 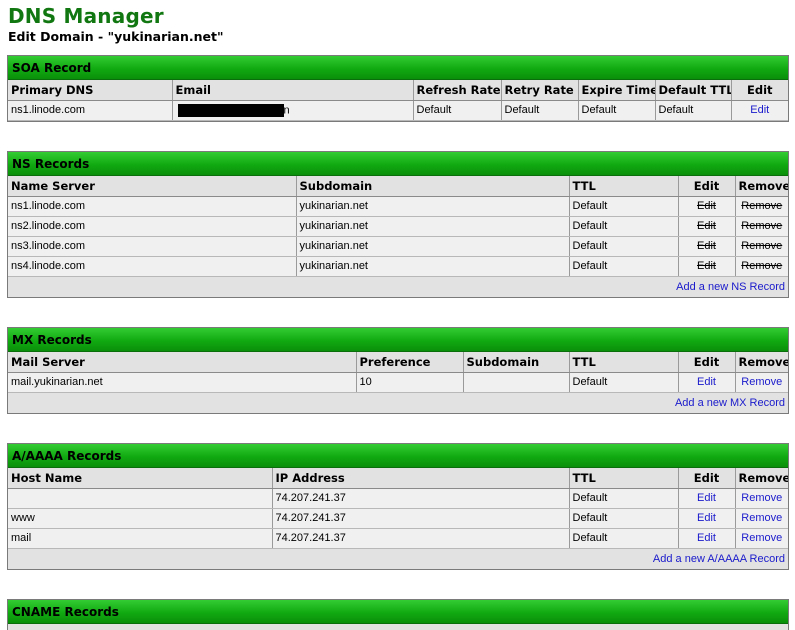 I want to click on soa-refresh: Default, so click(x=457, y=110).